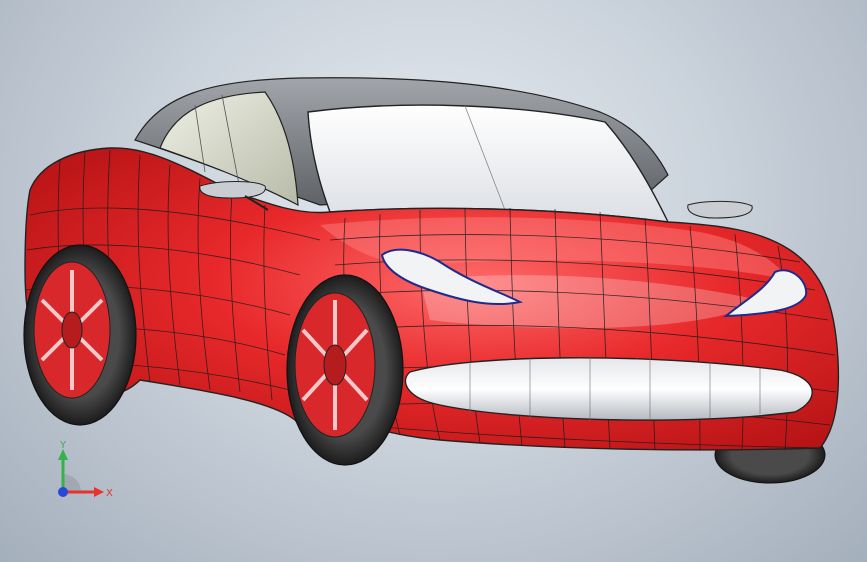  I want to click on x-axis-label: X, so click(109, 493).